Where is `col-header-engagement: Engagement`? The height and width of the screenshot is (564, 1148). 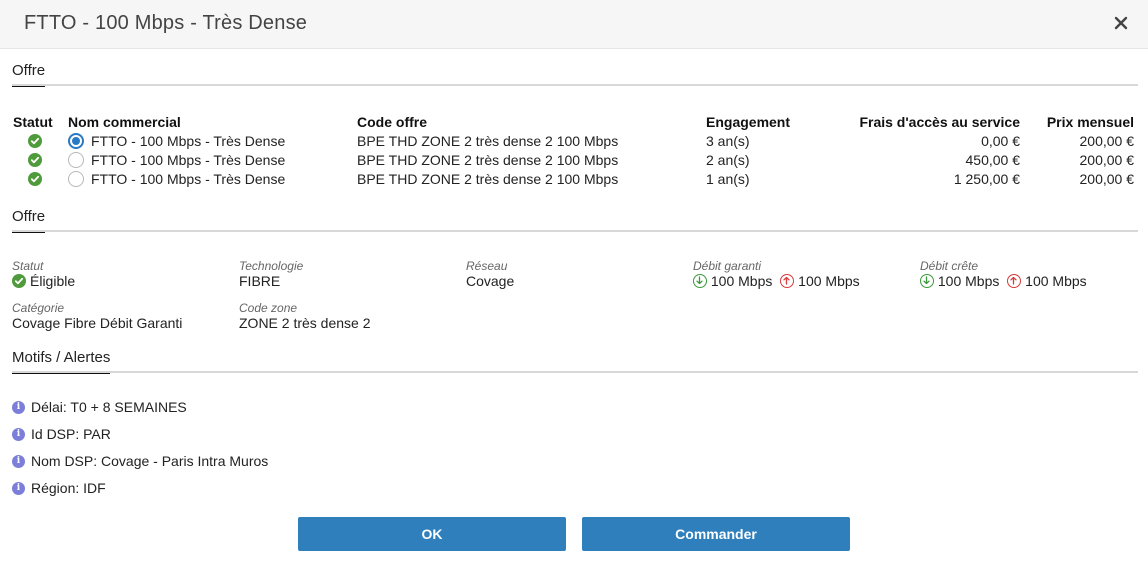 col-header-engagement: Engagement is located at coordinates (748, 122).